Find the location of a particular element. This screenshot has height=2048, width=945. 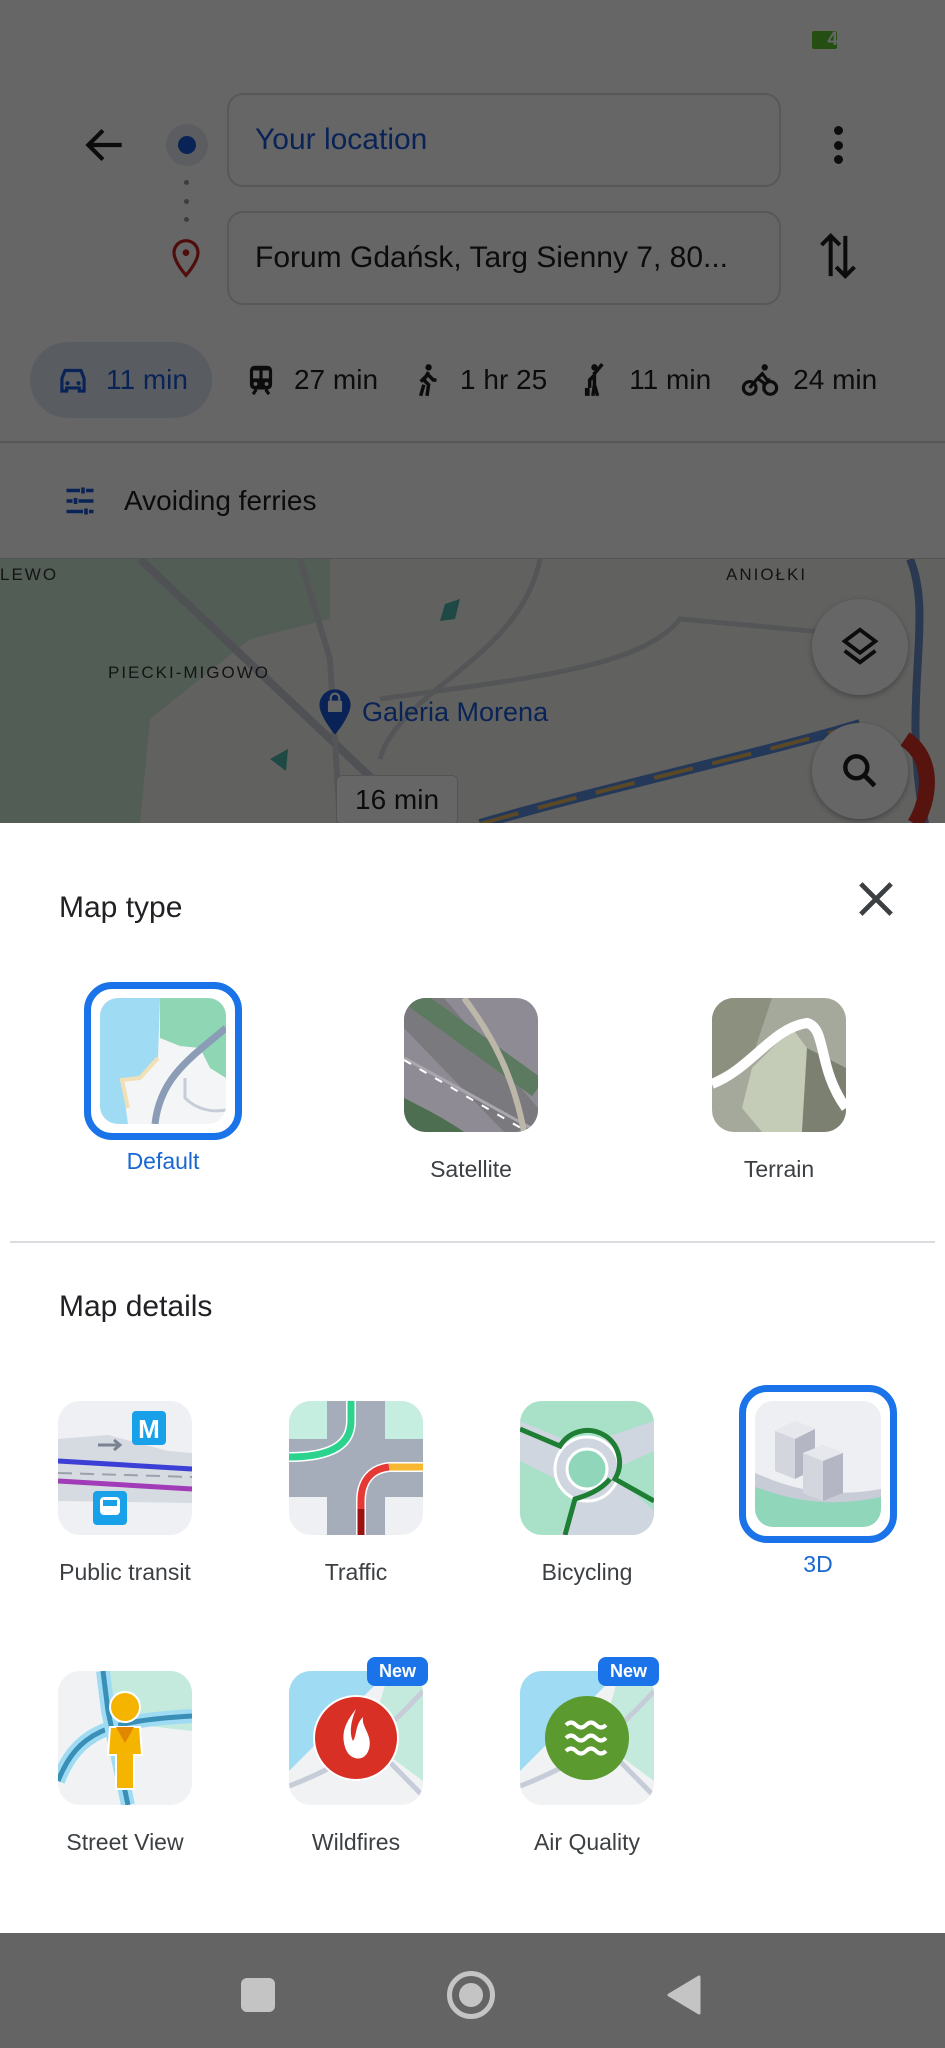

home-button is located at coordinates (471, 1995).